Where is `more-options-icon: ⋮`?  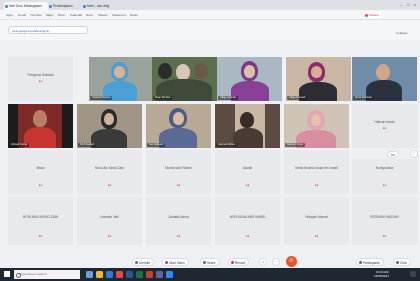 more-options-icon: ⋮ is located at coordinates (414, 154).